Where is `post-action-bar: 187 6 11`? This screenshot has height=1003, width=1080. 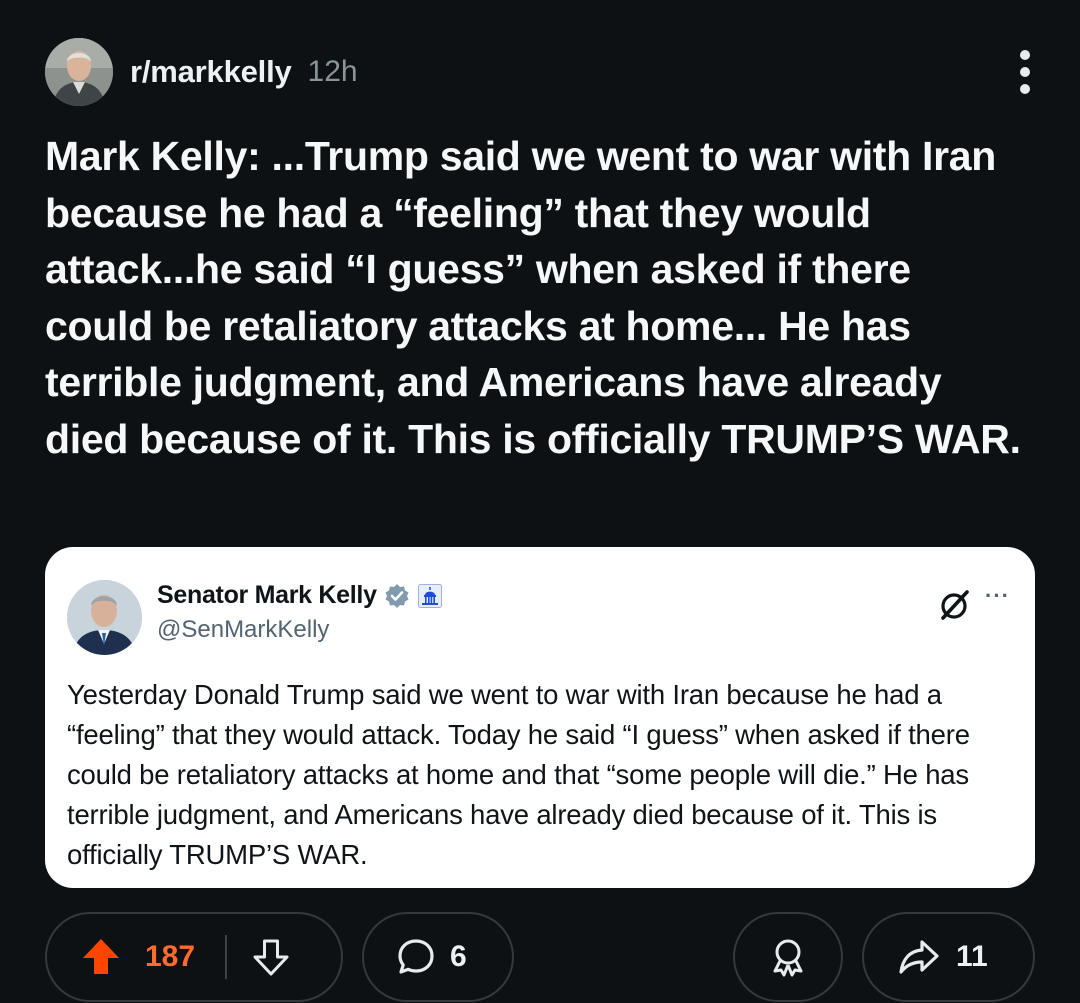
post-action-bar: 187 6 11 is located at coordinates (540, 957).